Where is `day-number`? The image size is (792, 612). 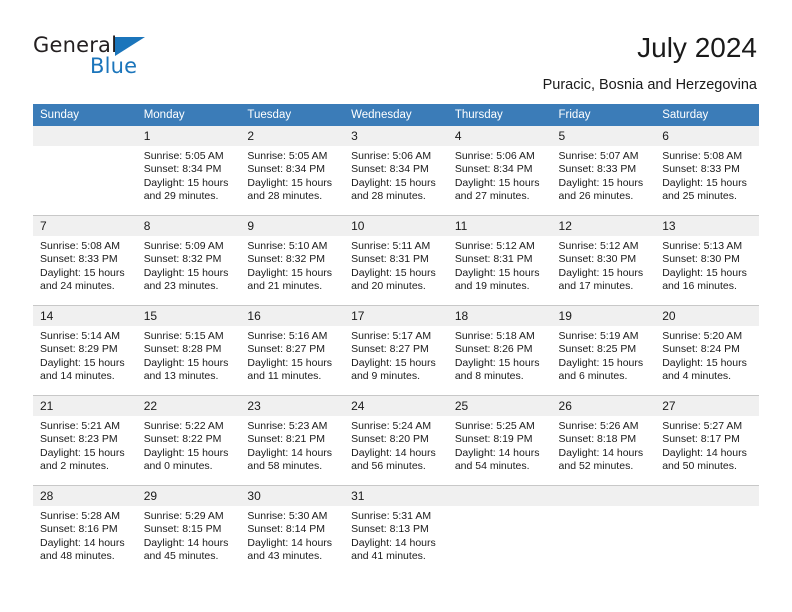
day-number is located at coordinates (499, 496).